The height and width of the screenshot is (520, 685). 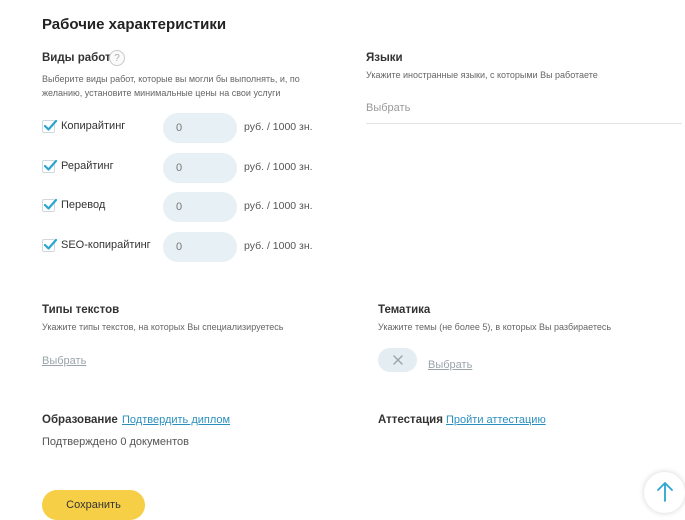 What do you see at coordinates (278, 167) in the screenshot?
I see `rewriting-price-unit: руб. / 1000 зн.` at bounding box center [278, 167].